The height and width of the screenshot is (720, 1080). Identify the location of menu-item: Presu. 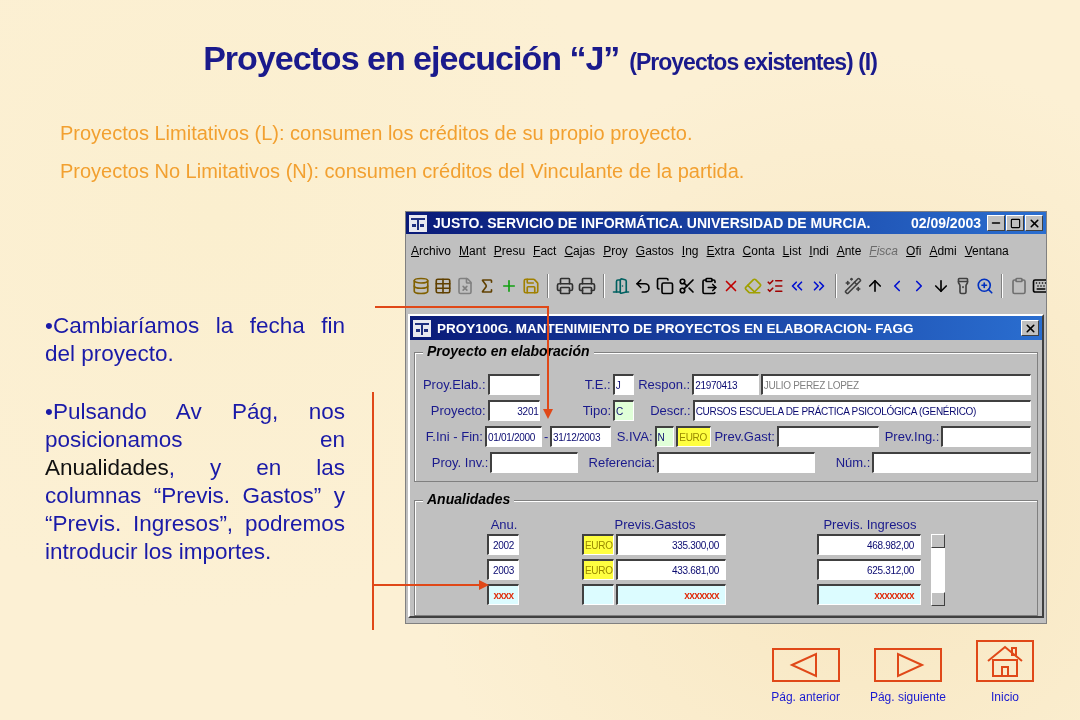
(509, 251).